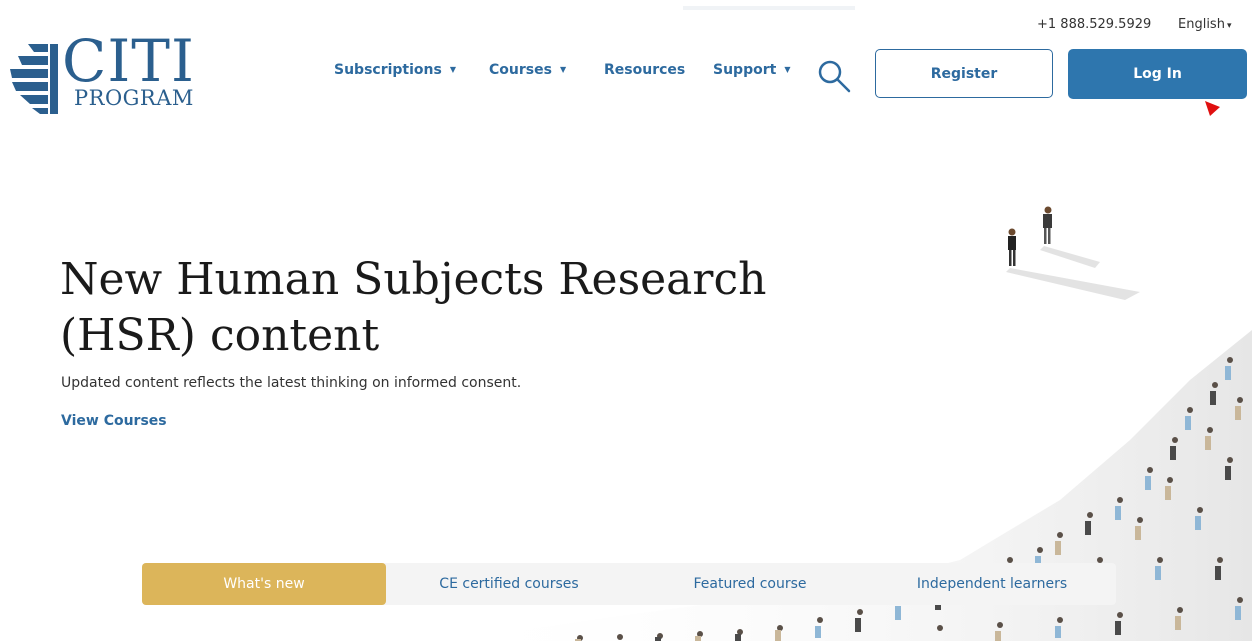  Describe the element at coordinates (388, 70) in the screenshot. I see `nav-subscriptions-label: Subscriptions` at that location.